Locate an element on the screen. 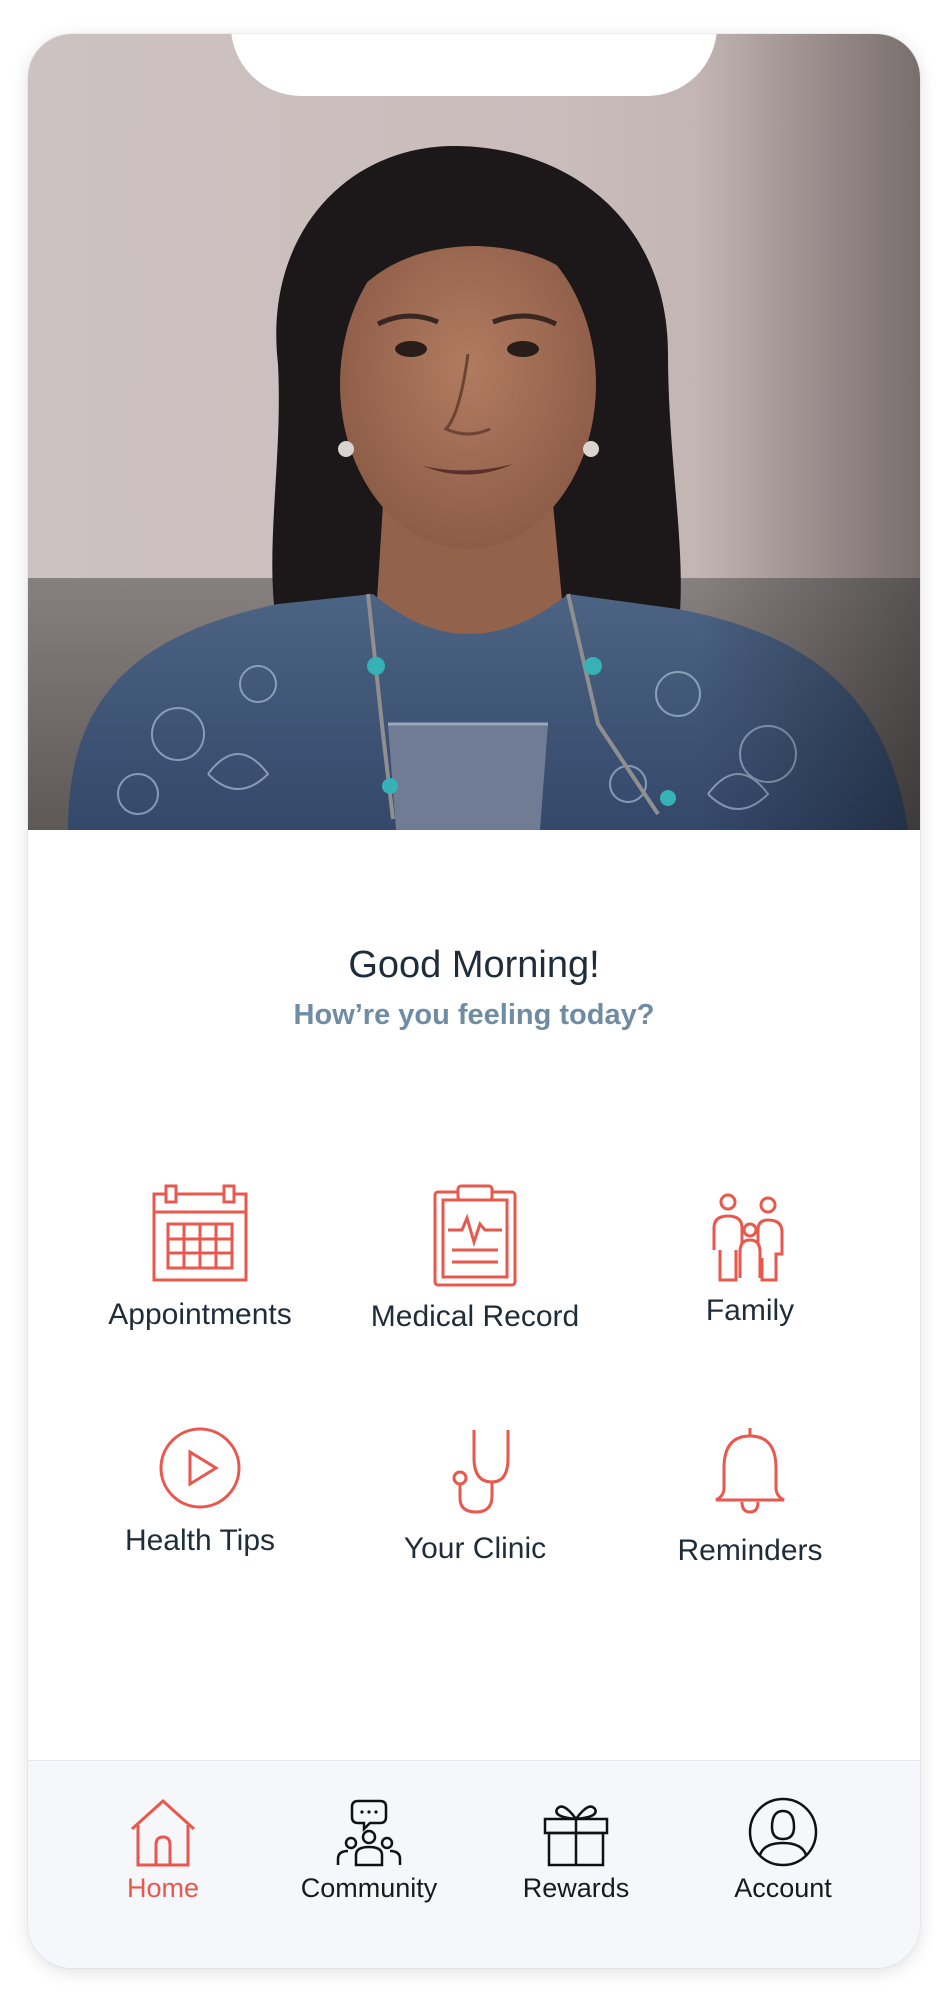  nav-community: Community is located at coordinates (369, 1850).